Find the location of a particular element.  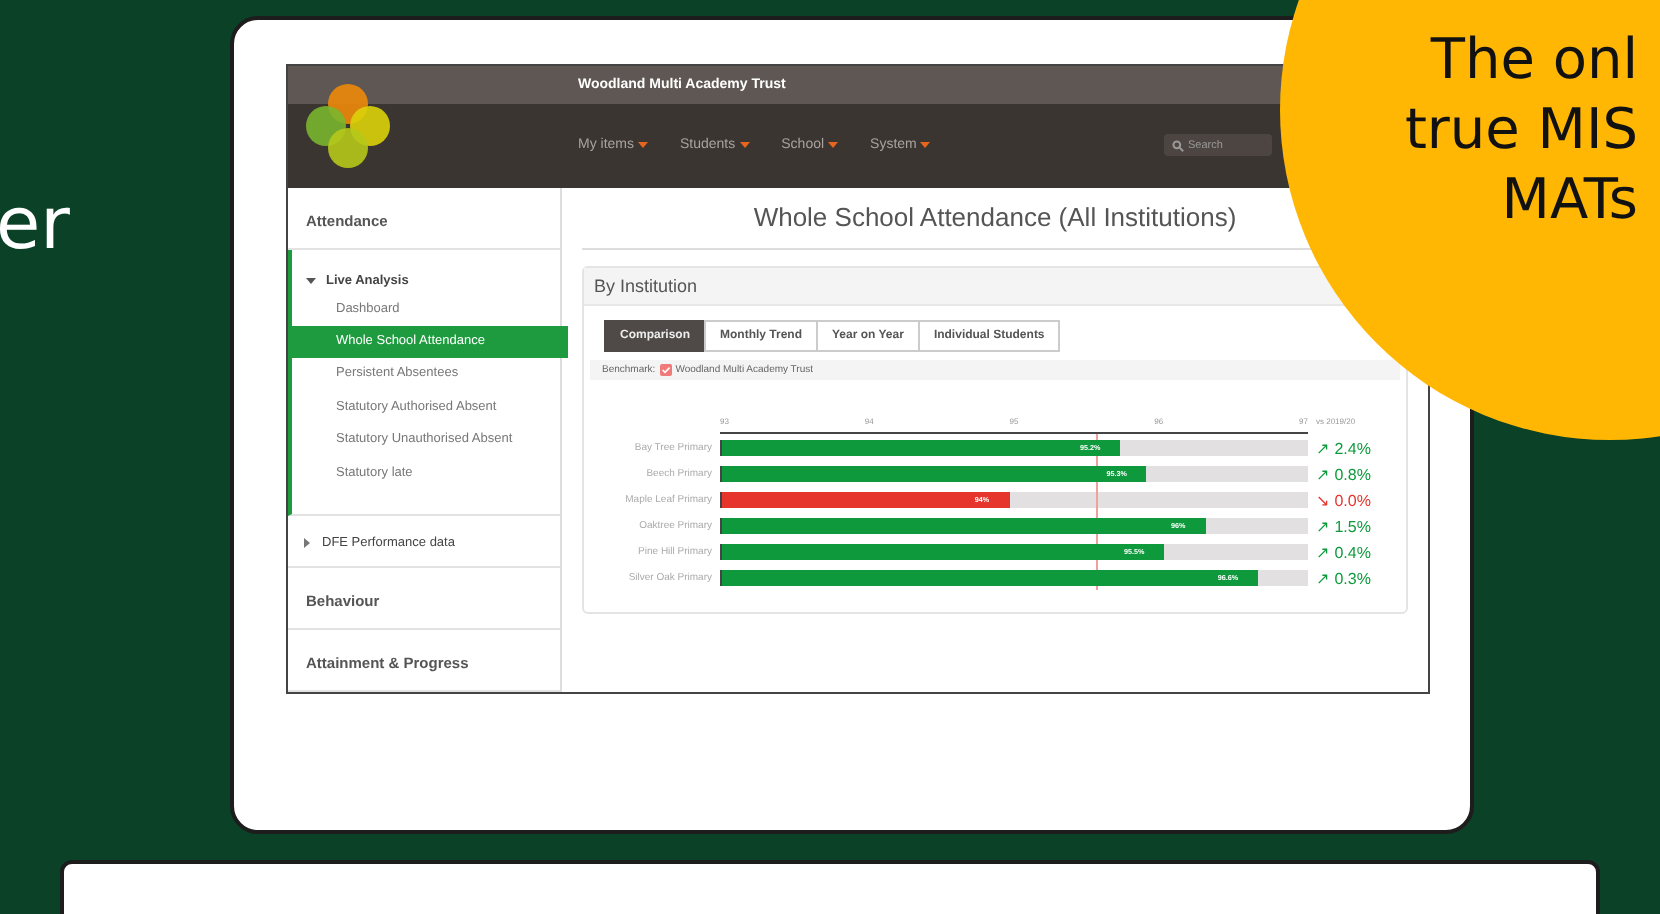

change-value: ↗ 0.8% is located at coordinates (1344, 474).